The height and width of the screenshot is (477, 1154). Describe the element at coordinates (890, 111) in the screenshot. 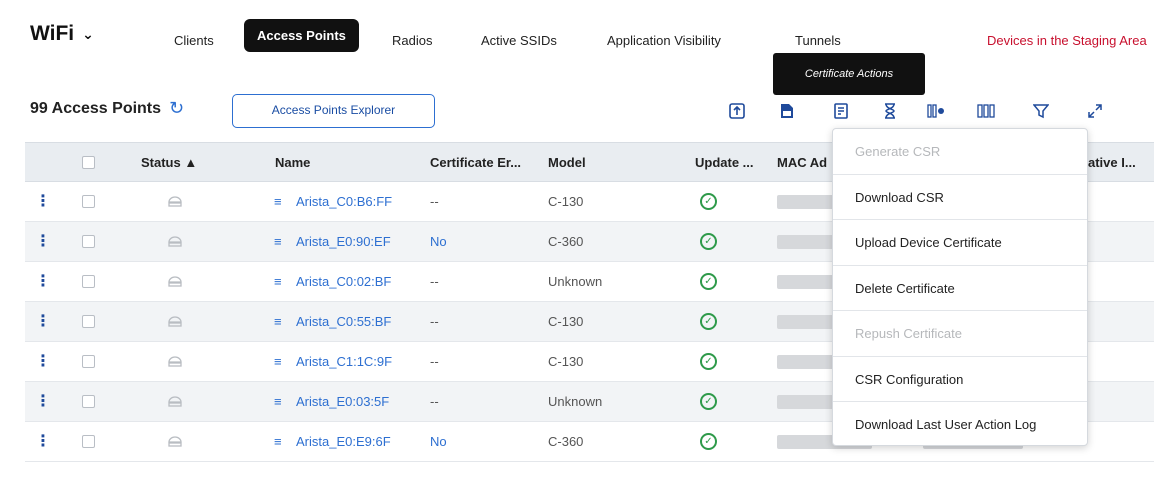

I see `hourglass-icon` at that location.